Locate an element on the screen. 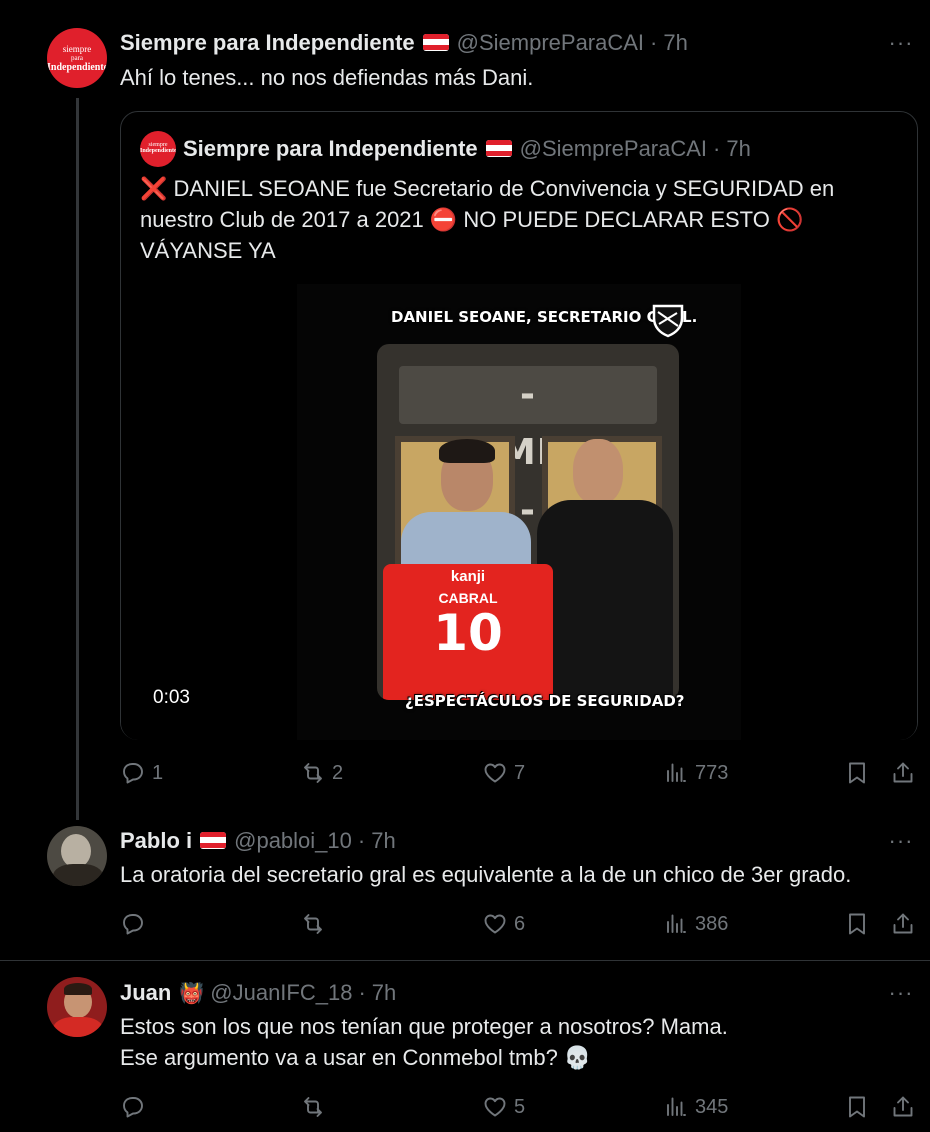 The width and height of the screenshot is (930, 1132). display-name: Siempre para Independiente is located at coordinates (267, 43).